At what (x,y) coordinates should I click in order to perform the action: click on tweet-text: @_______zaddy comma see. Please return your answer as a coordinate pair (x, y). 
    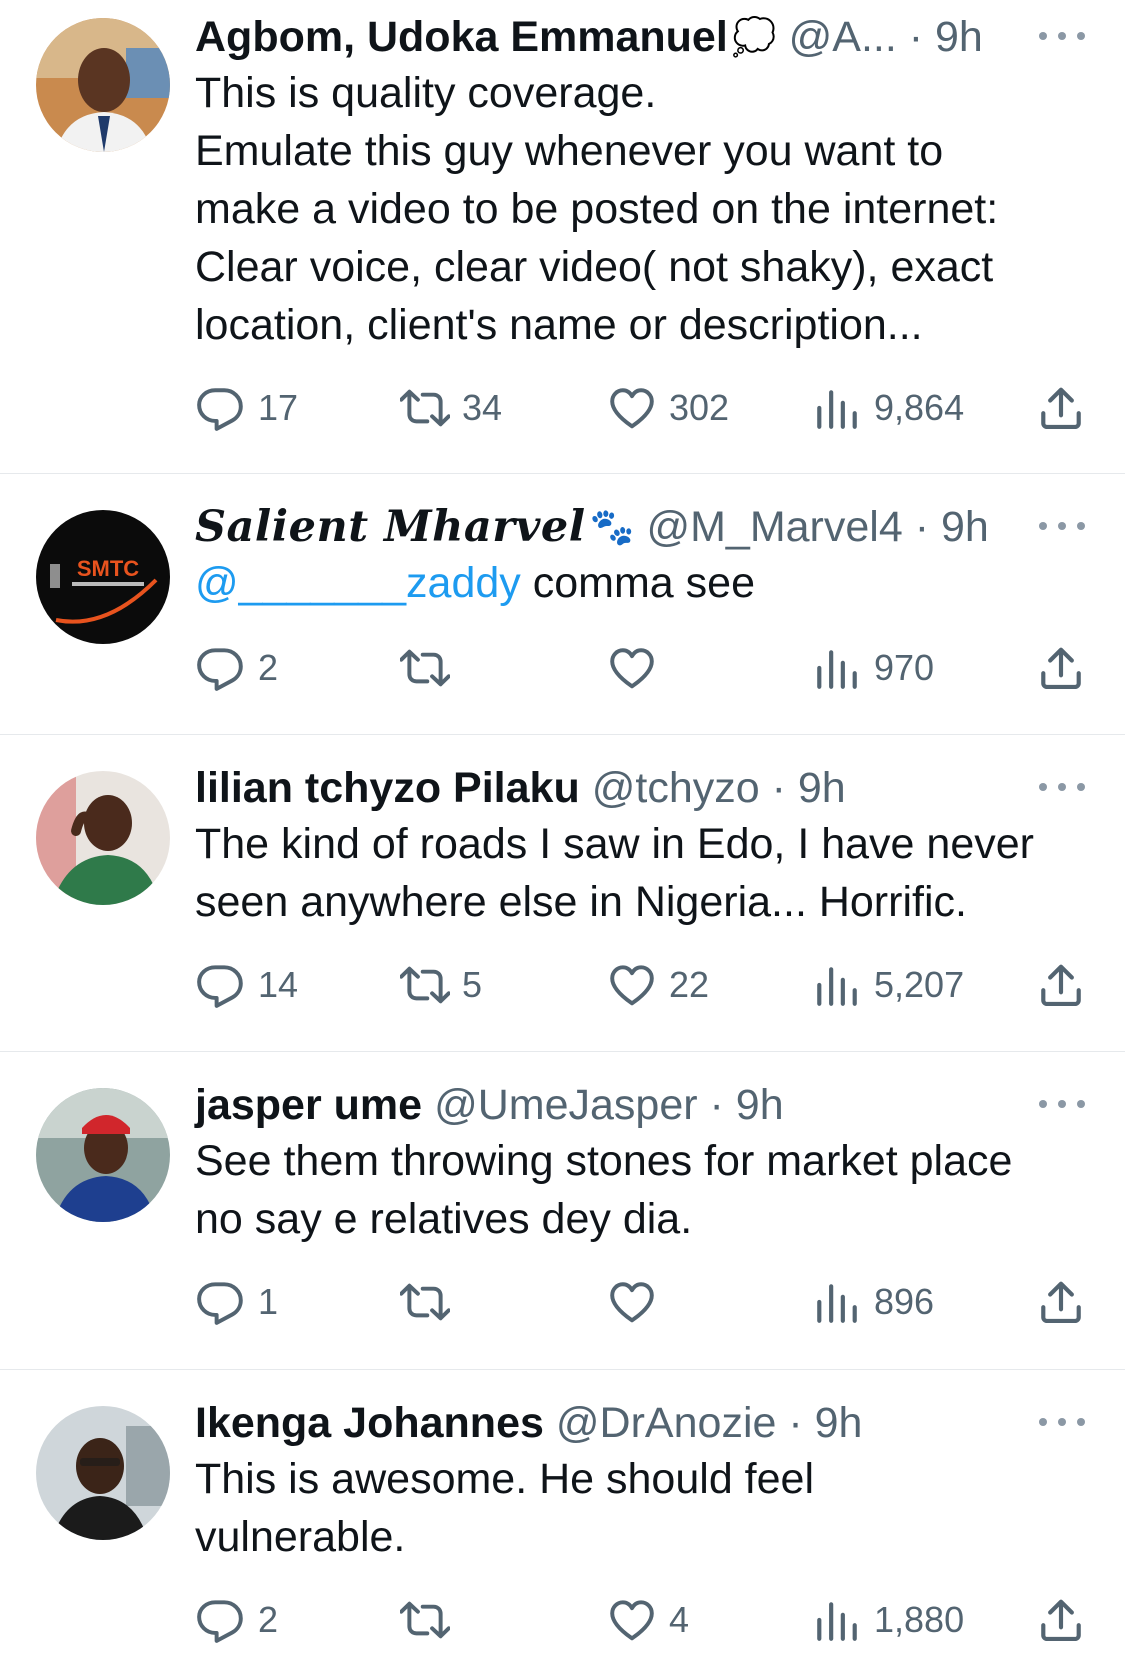
    Looking at the image, I should click on (645, 583).